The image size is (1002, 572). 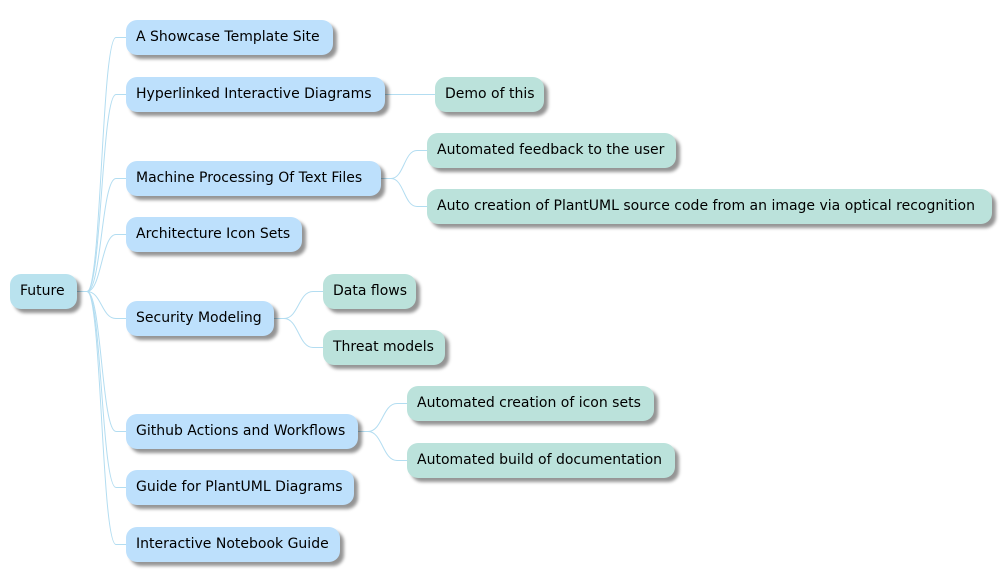 What do you see at coordinates (200, 318) in the screenshot?
I see `node-security-modeling: Security Modeling` at bounding box center [200, 318].